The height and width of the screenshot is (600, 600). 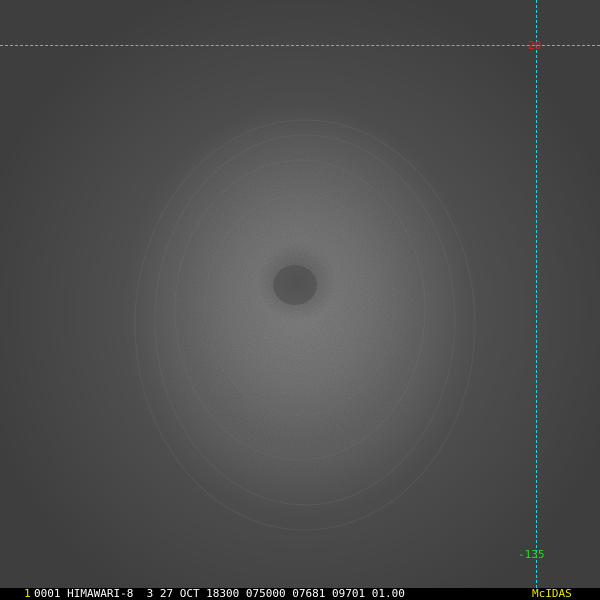 I want to click on longitude-label: -135, so click(x=531, y=554).